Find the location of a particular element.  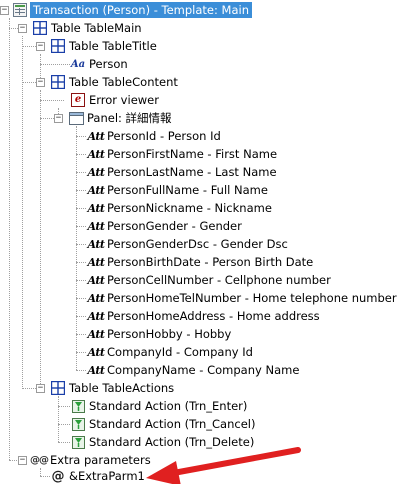

tree-node-label: CompanyId - Company Id is located at coordinates (180, 352).